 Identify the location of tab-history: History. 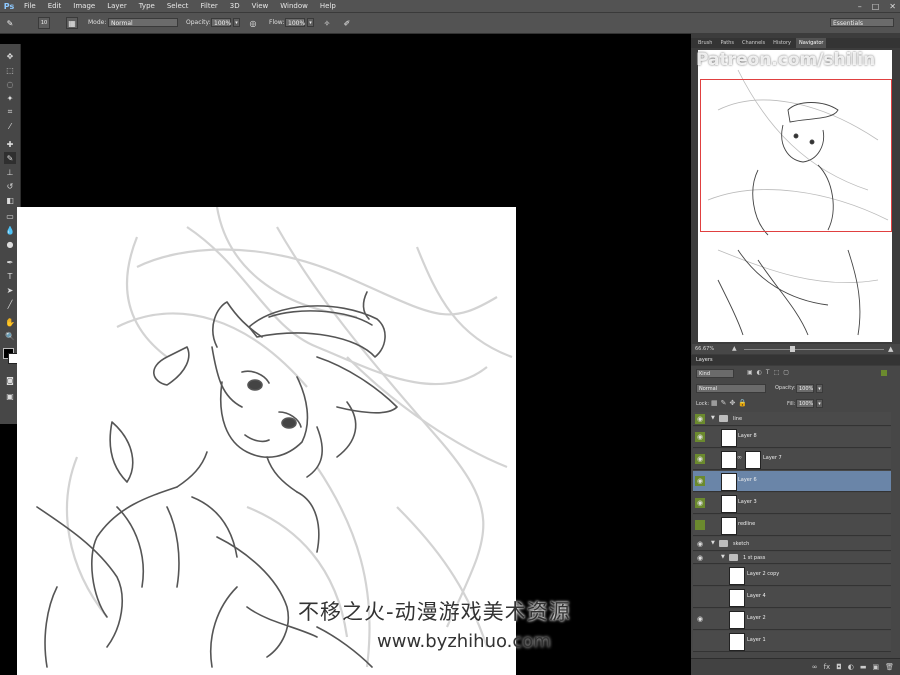
(782, 43).